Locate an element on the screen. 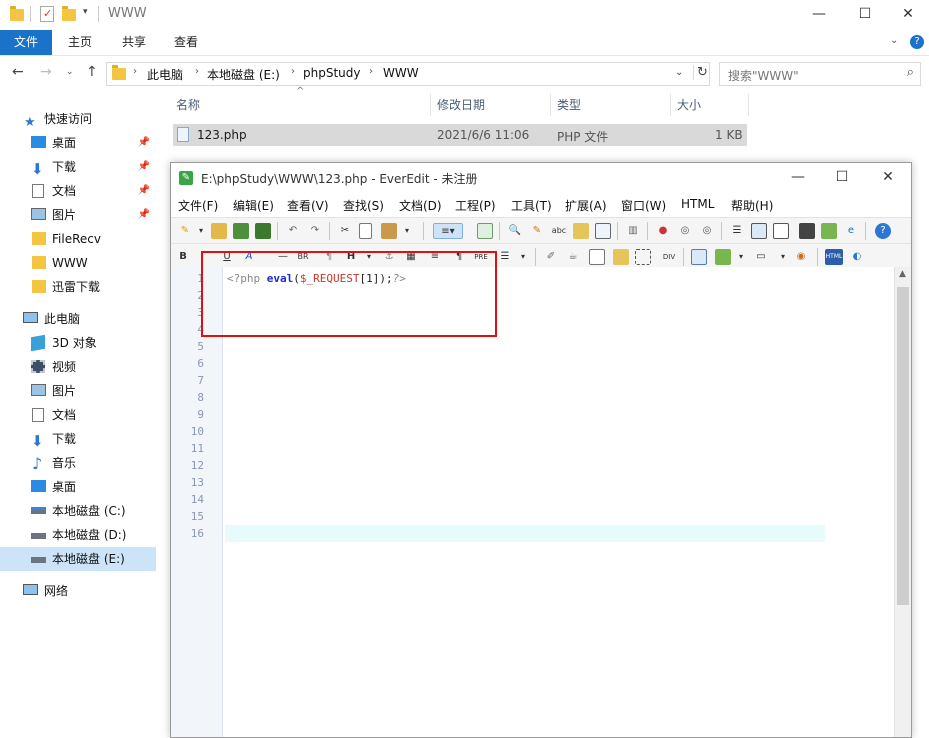 This screenshot has width=929, height=738. column-header-date: 修改日期 is located at coordinates (461, 105).